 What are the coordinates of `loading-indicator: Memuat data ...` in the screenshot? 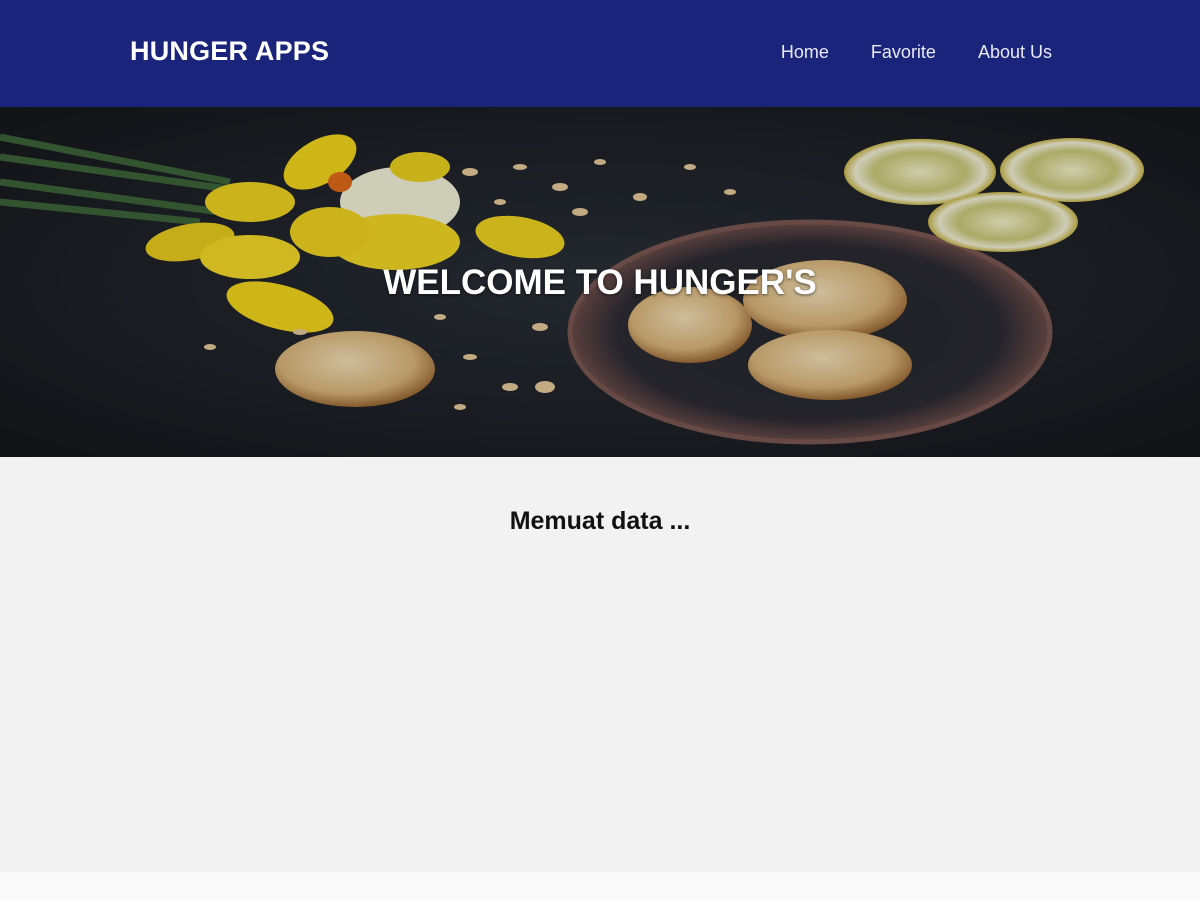 It's located at (600, 521).